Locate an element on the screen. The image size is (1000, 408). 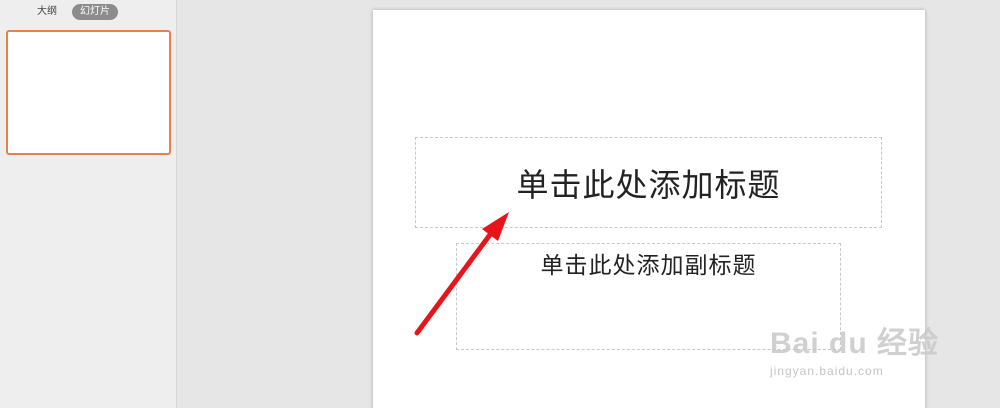
panel-tabs: 大纲 幻灯片 is located at coordinates (88, 12).